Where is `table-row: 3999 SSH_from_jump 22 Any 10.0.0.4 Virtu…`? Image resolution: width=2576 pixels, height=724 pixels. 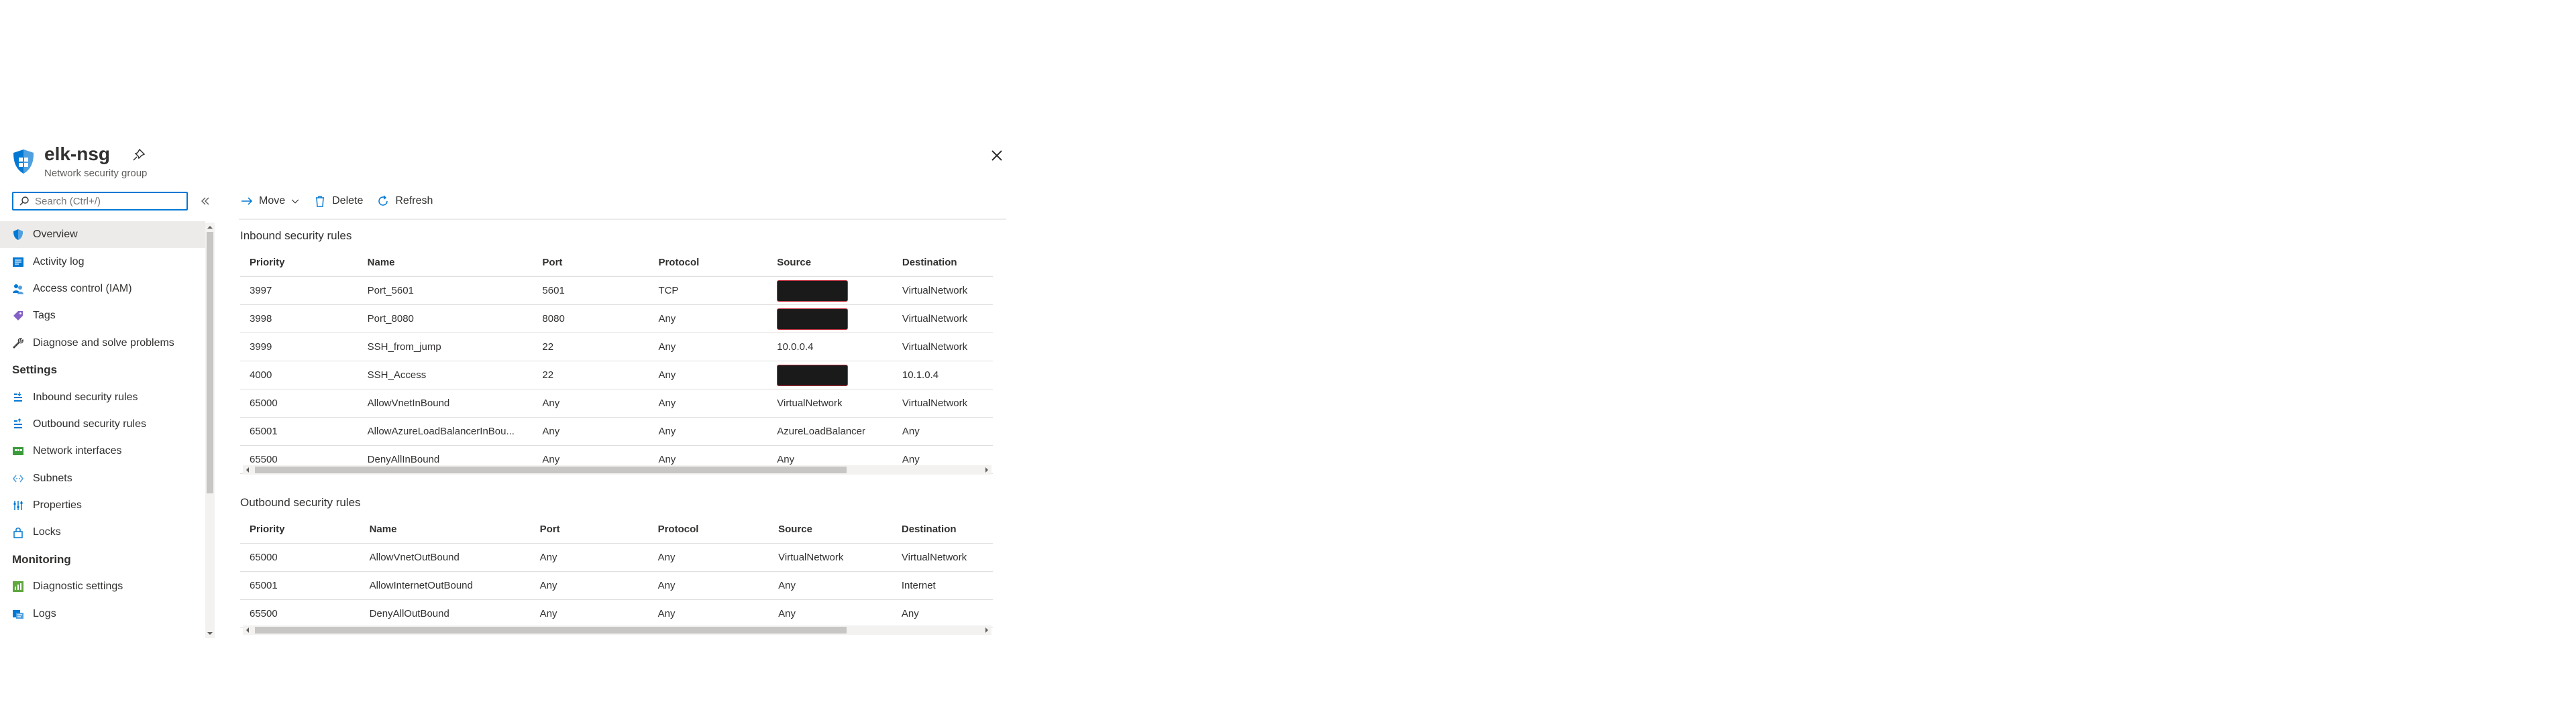 table-row: 3999 SSH_from_jump 22 Any 10.0.0.4 Virtu… is located at coordinates (616, 347).